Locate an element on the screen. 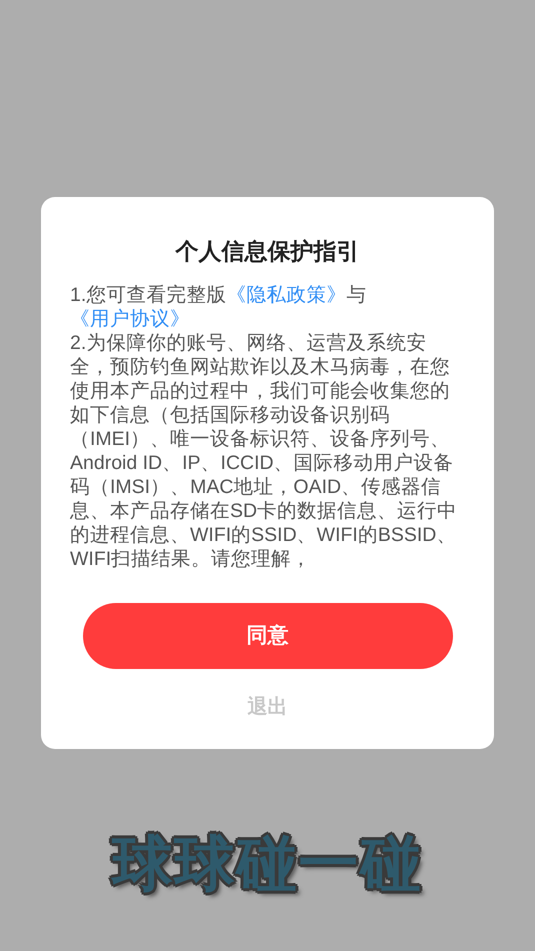 The width and height of the screenshot is (535, 951). app-logo: 球球碰一碰 is located at coordinates (267, 864).